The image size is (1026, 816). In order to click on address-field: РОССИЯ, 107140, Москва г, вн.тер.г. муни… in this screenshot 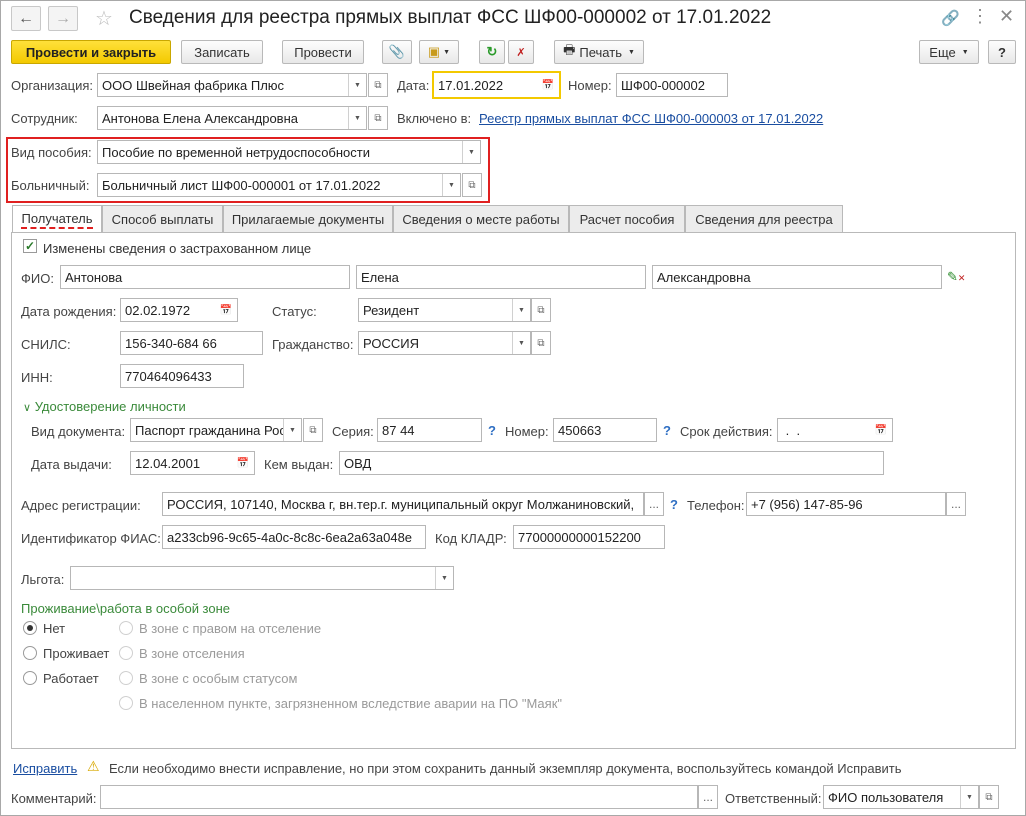, I will do `click(403, 504)`.